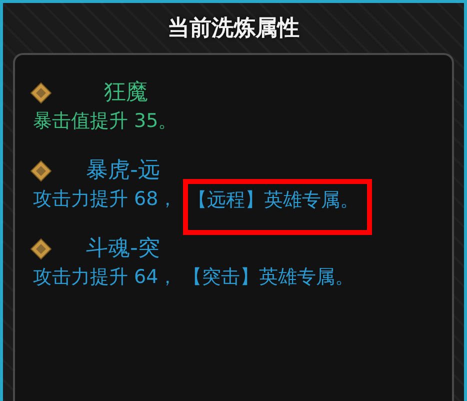 The image size is (467, 401). I want to click on stat-effect: 暴击值提升 35。, so click(105, 121).